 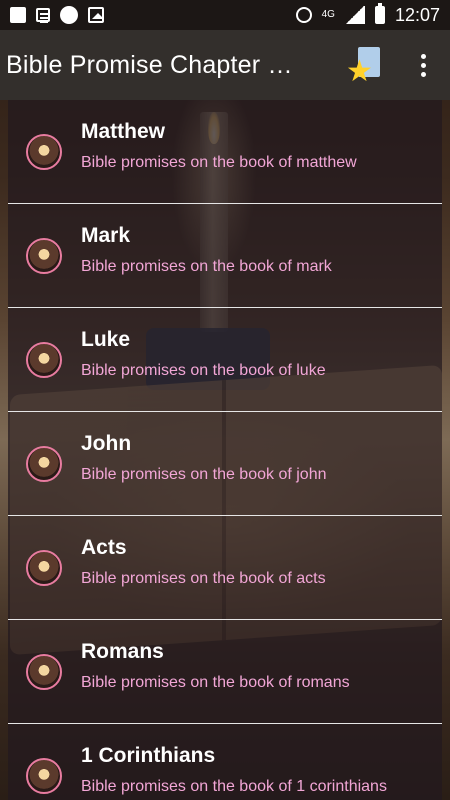 I want to click on status-bar: 4G 12:07, so click(x=225, y=15).